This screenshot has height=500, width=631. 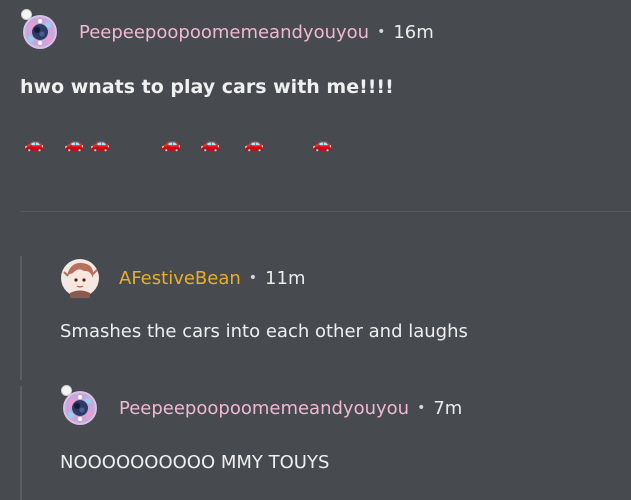 What do you see at coordinates (207, 87) in the screenshot?
I see `post-title: hwo wnats to play cars with me!!!!` at bounding box center [207, 87].